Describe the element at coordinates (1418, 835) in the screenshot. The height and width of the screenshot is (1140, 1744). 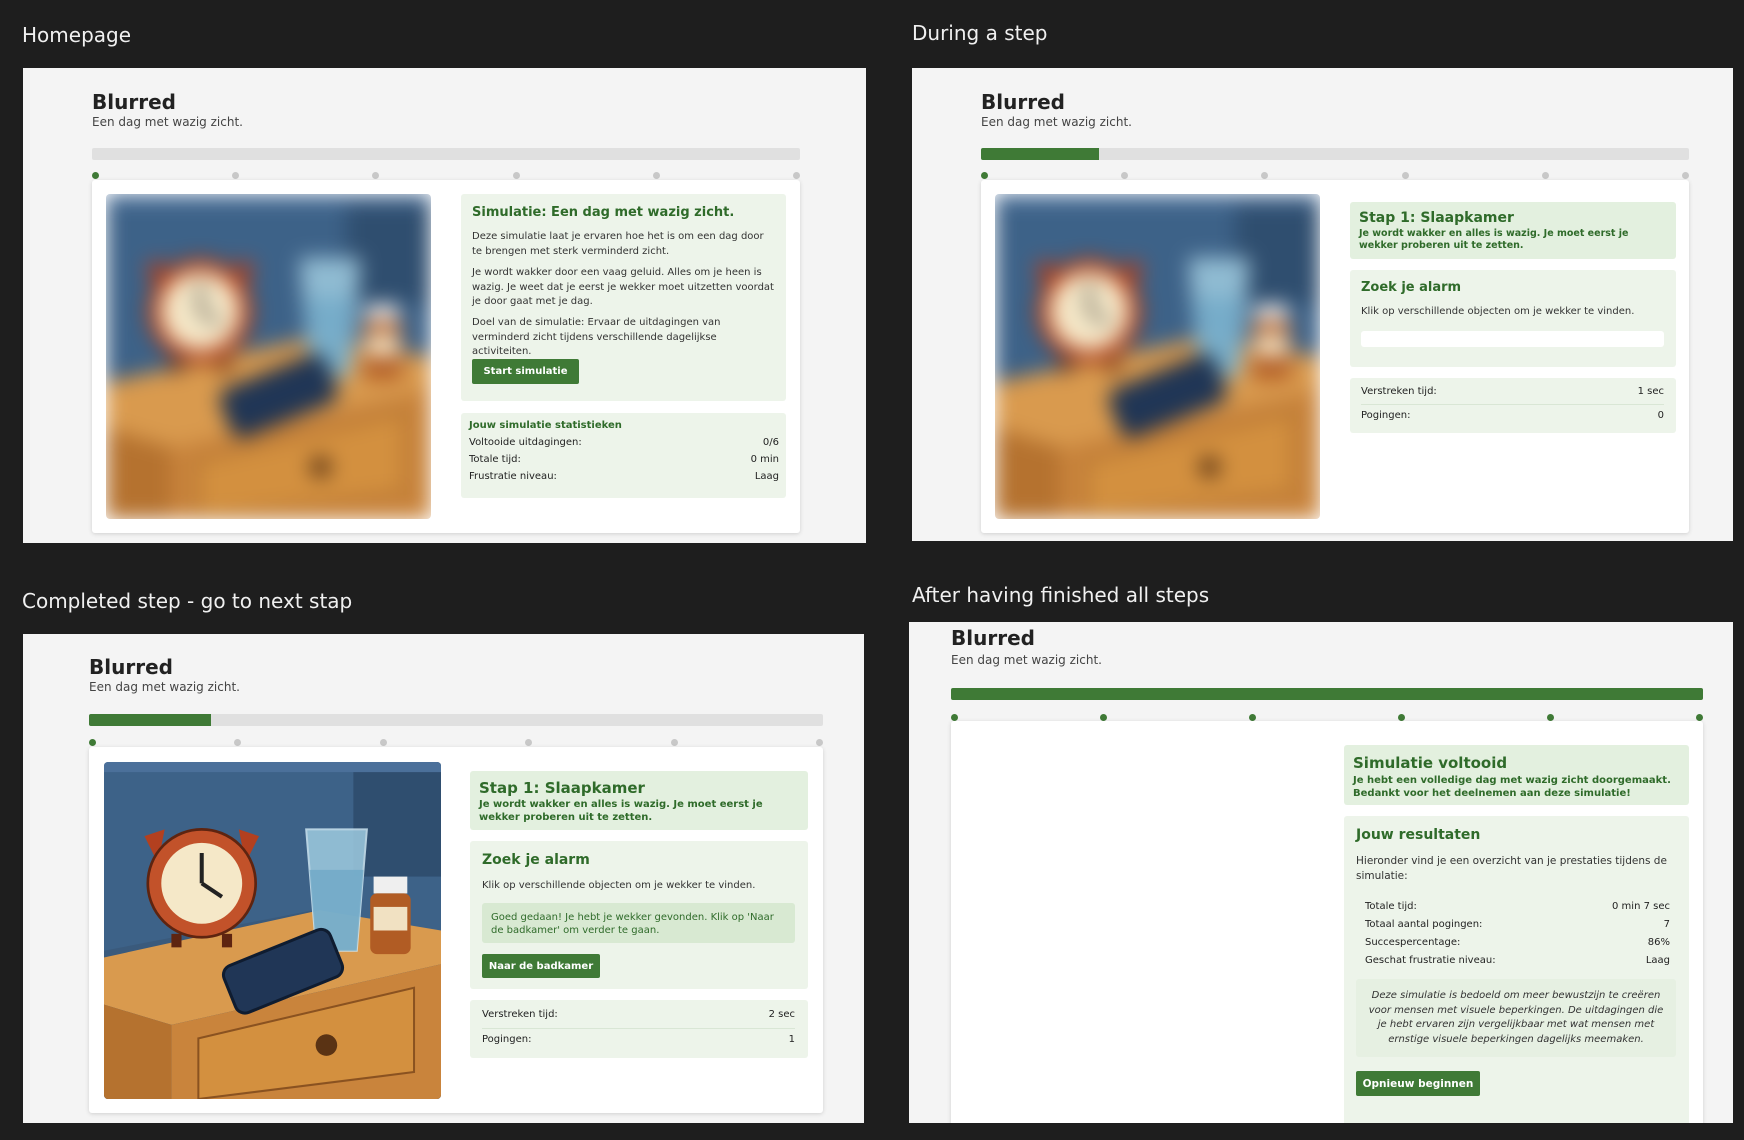
I see `results-title: Jouw resultaten` at that location.